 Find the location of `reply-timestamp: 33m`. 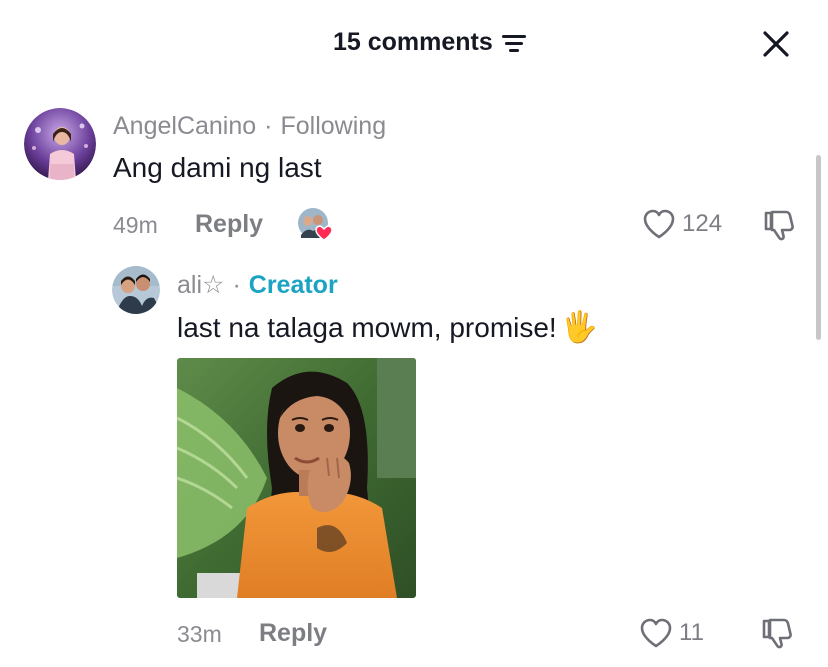

reply-timestamp: 33m is located at coordinates (199, 634).